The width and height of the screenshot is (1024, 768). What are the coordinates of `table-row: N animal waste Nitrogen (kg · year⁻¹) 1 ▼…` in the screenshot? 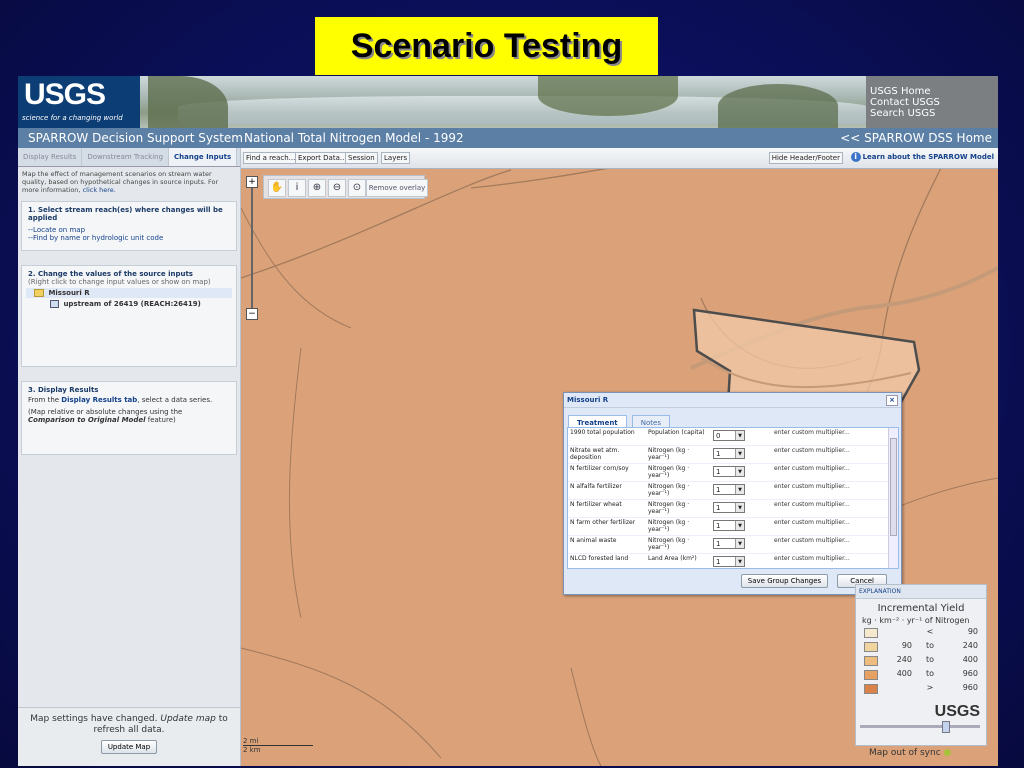 It's located at (733, 545).